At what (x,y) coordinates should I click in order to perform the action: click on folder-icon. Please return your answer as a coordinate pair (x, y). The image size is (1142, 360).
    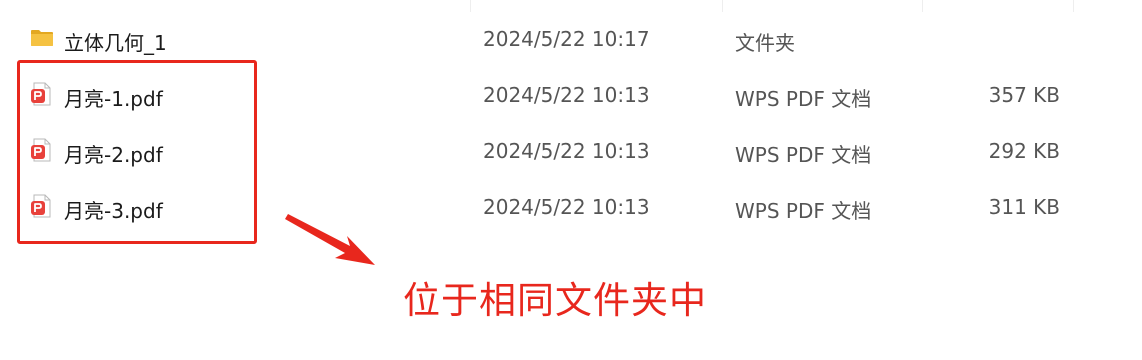
    Looking at the image, I should click on (42, 38).